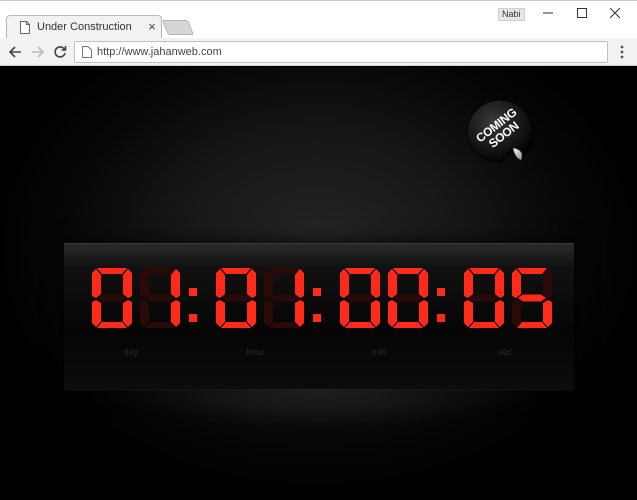 The image size is (637, 500). Describe the element at coordinates (25, 27) in the screenshot. I see `document-icon` at that location.